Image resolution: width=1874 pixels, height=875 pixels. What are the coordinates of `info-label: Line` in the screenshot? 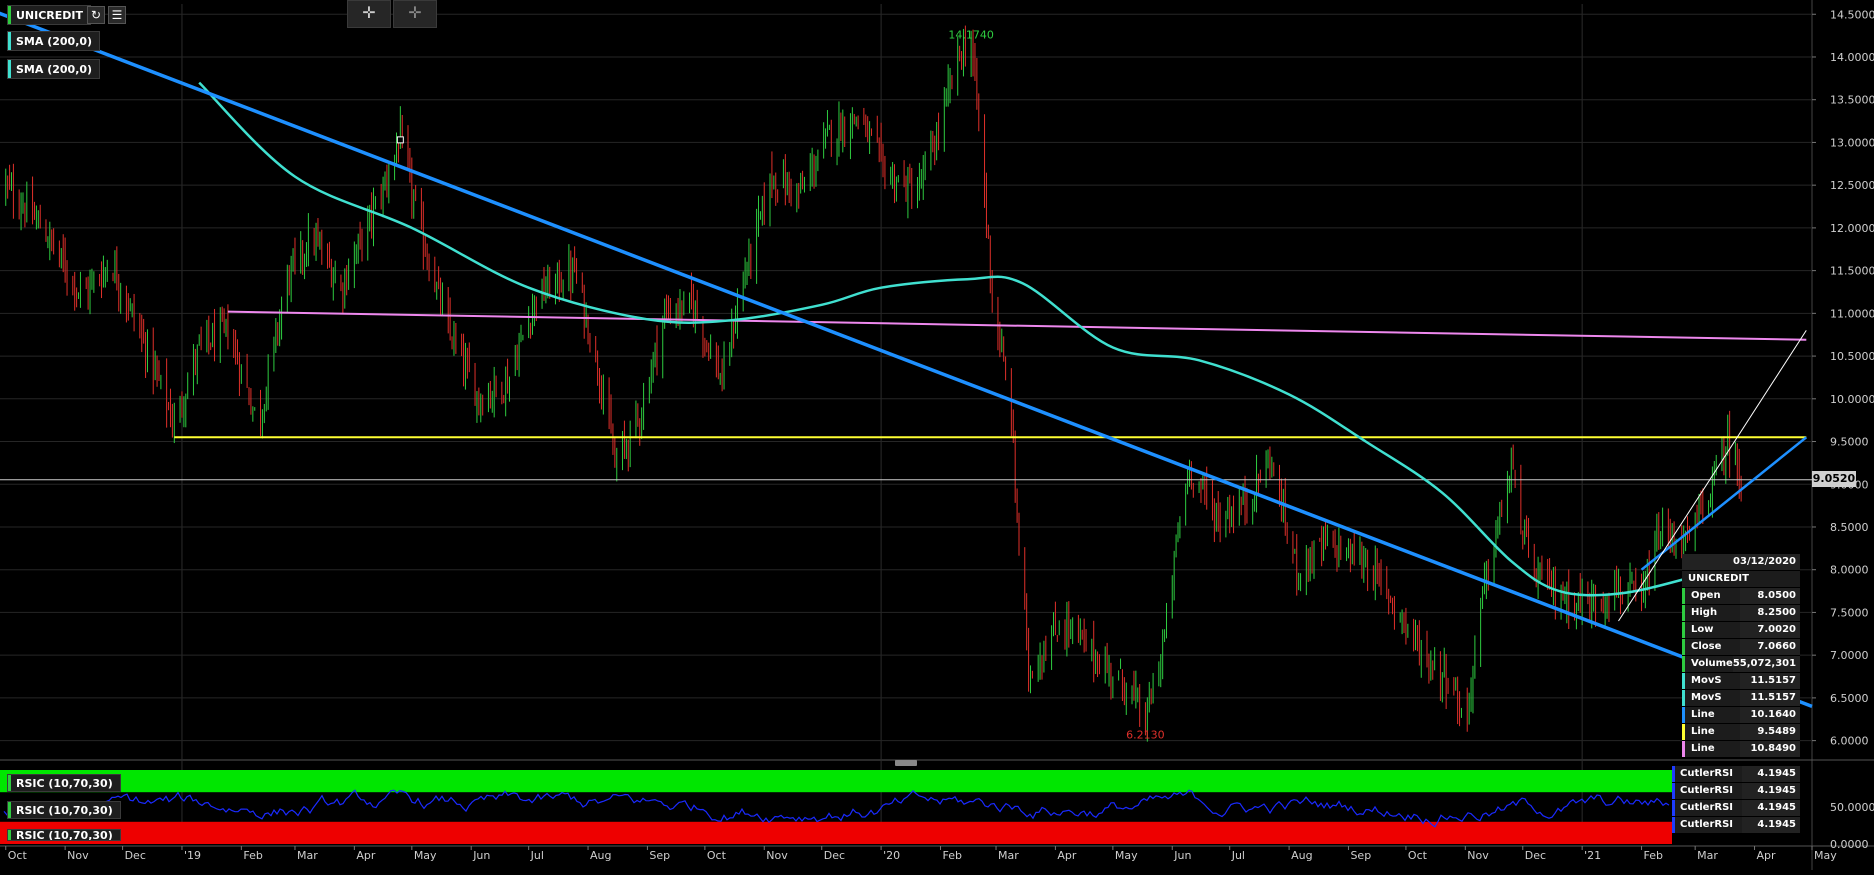 It's located at (1711, 732).